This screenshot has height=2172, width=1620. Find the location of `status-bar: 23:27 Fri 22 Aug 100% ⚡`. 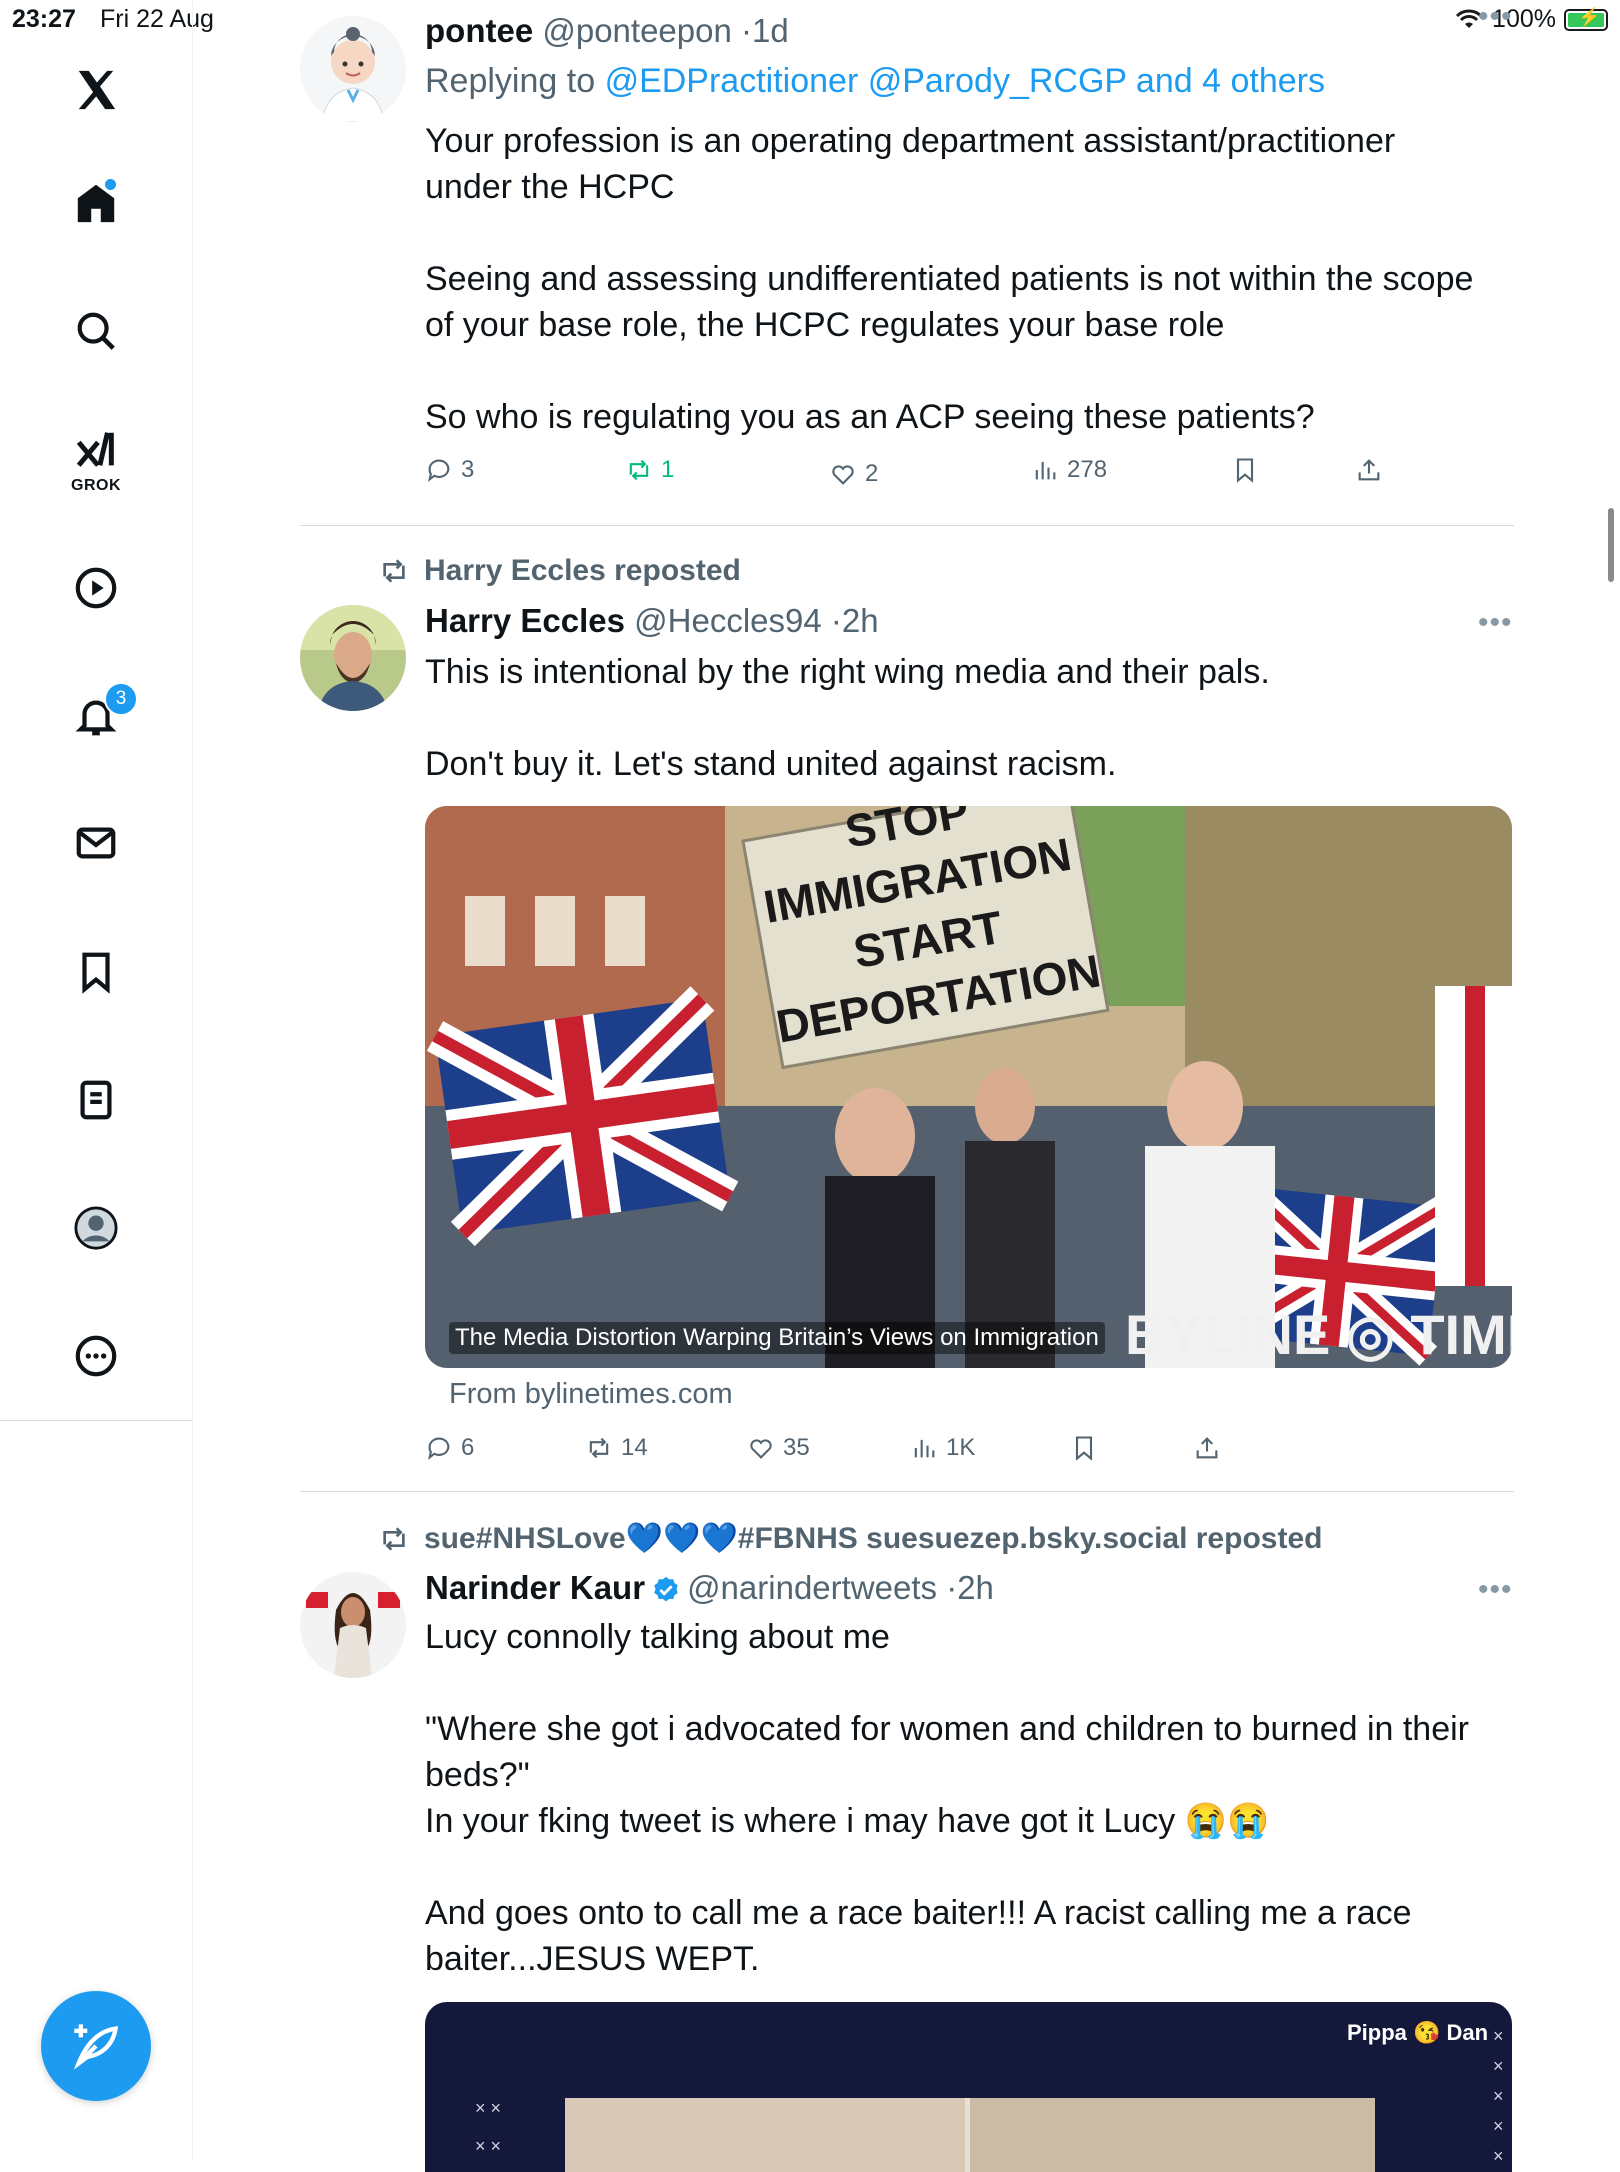

status-bar: 23:27 Fri 22 Aug 100% ⚡ is located at coordinates (810, 20).